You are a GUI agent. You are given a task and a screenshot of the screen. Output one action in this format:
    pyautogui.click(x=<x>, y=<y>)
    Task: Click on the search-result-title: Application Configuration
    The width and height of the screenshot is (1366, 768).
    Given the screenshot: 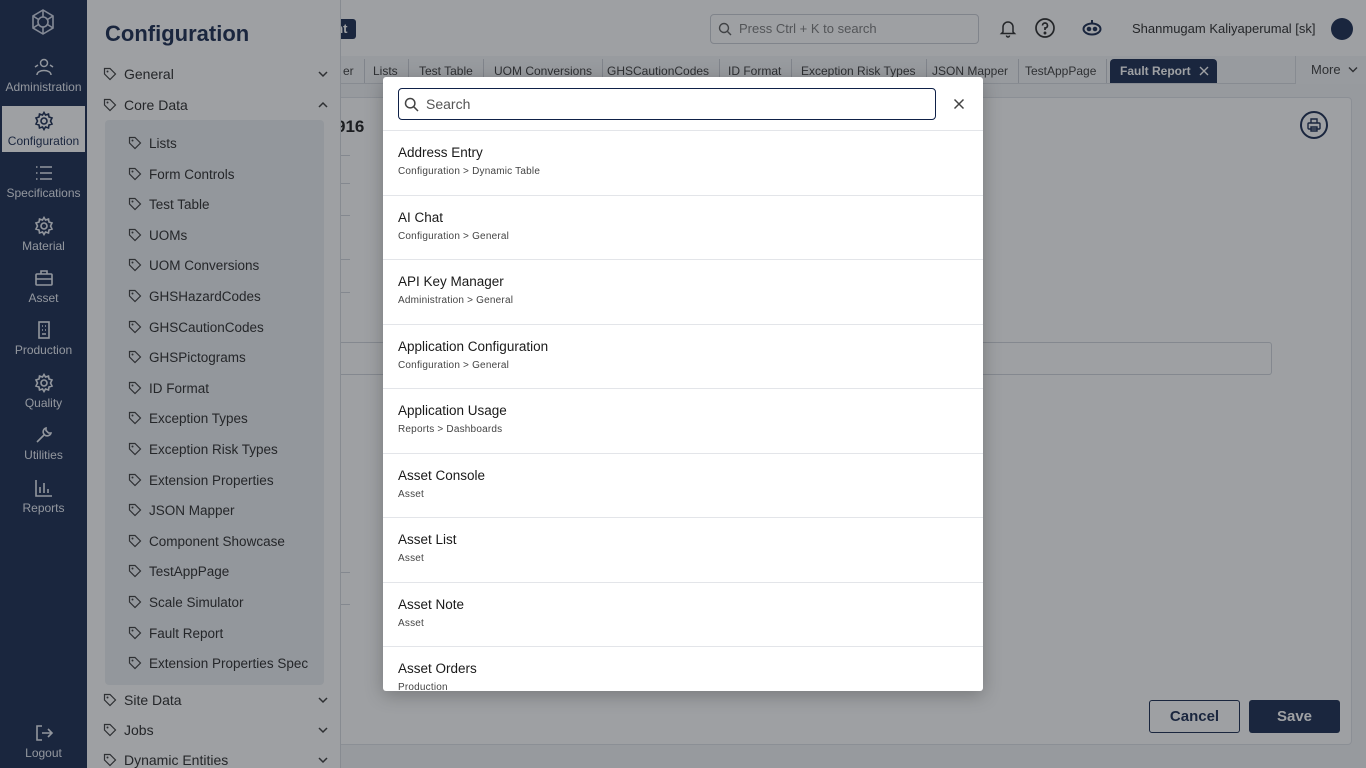 What is the action you would take?
    pyautogui.click(x=473, y=346)
    